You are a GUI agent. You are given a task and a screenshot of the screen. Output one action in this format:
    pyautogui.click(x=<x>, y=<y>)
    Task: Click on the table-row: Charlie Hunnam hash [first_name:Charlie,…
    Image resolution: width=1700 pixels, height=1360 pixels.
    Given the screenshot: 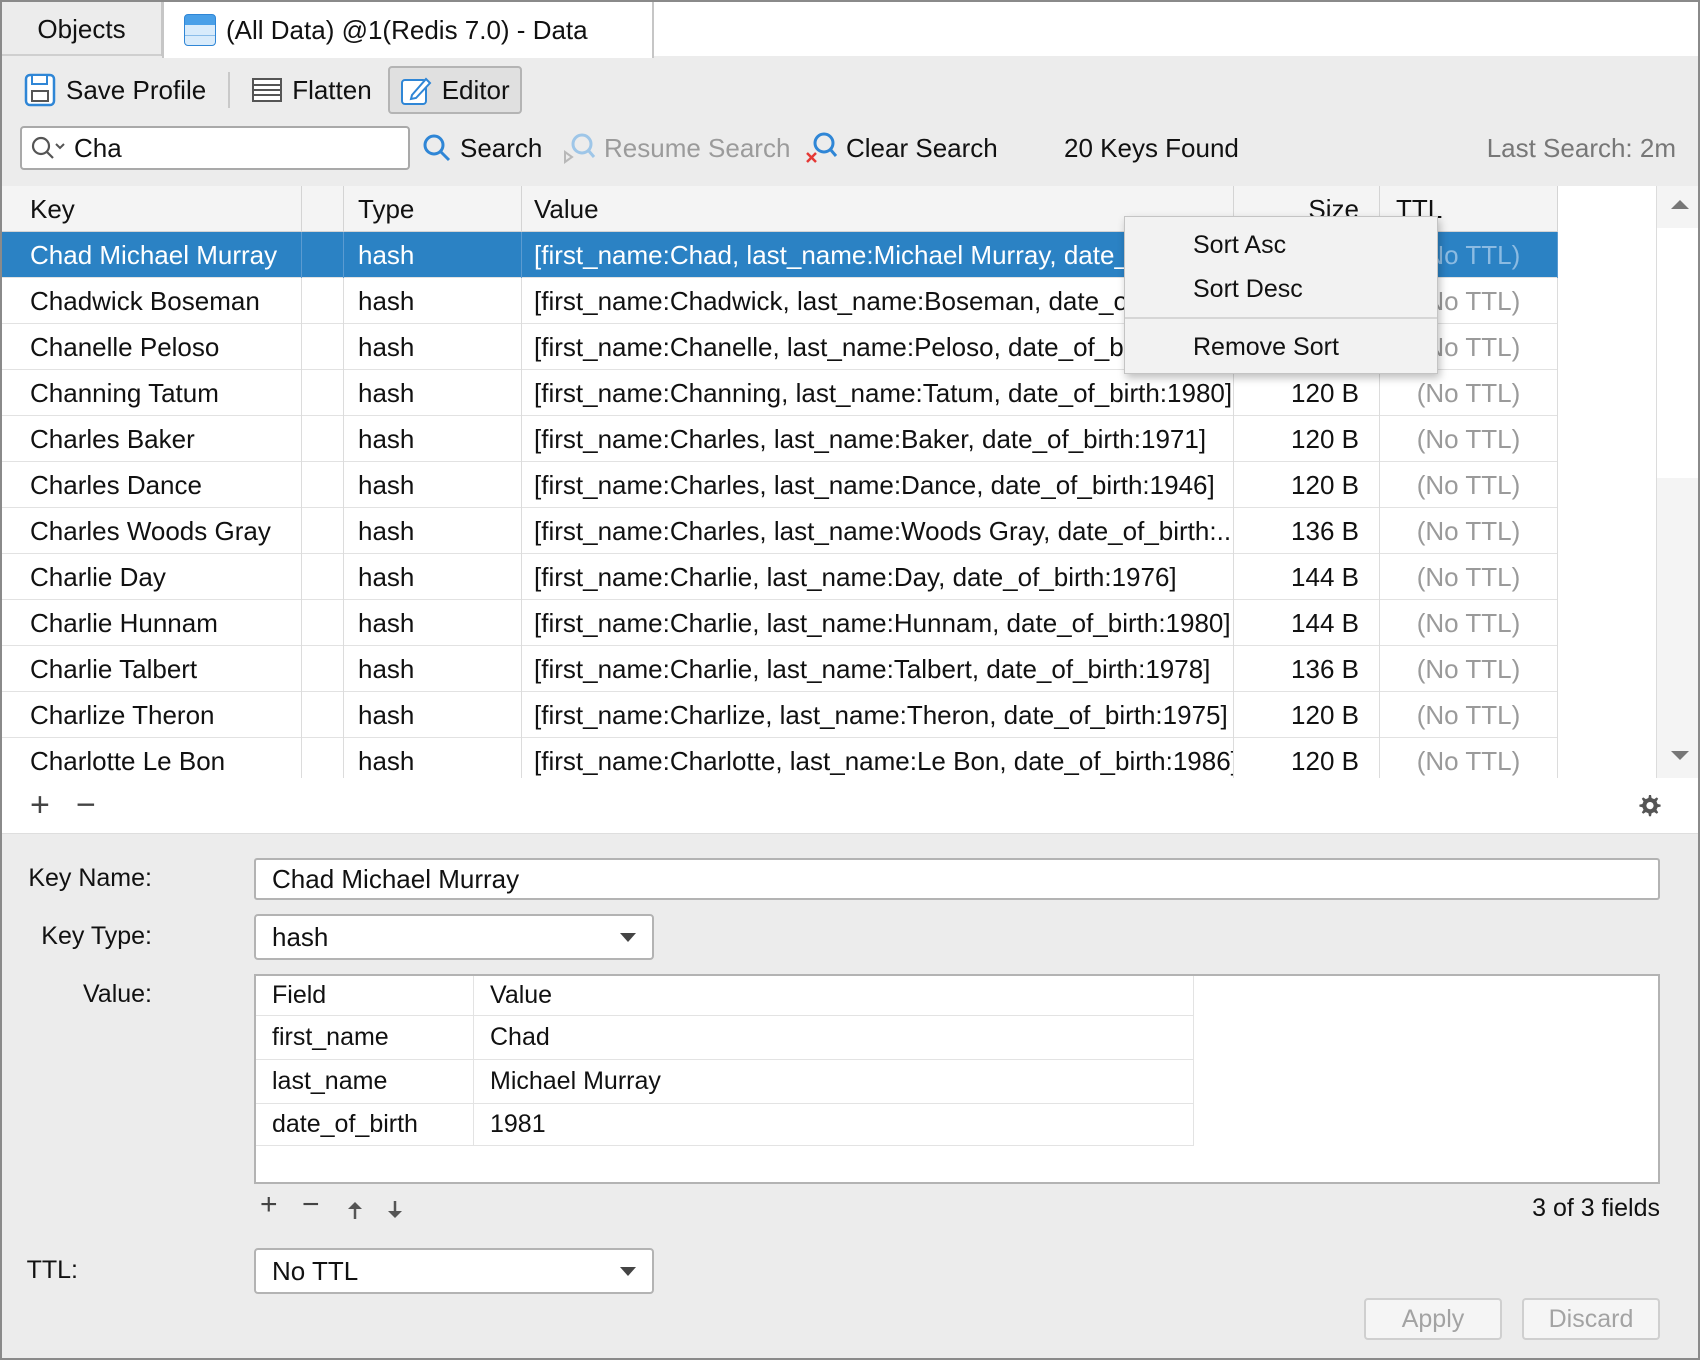 What is the action you would take?
    pyautogui.click(x=780, y=623)
    